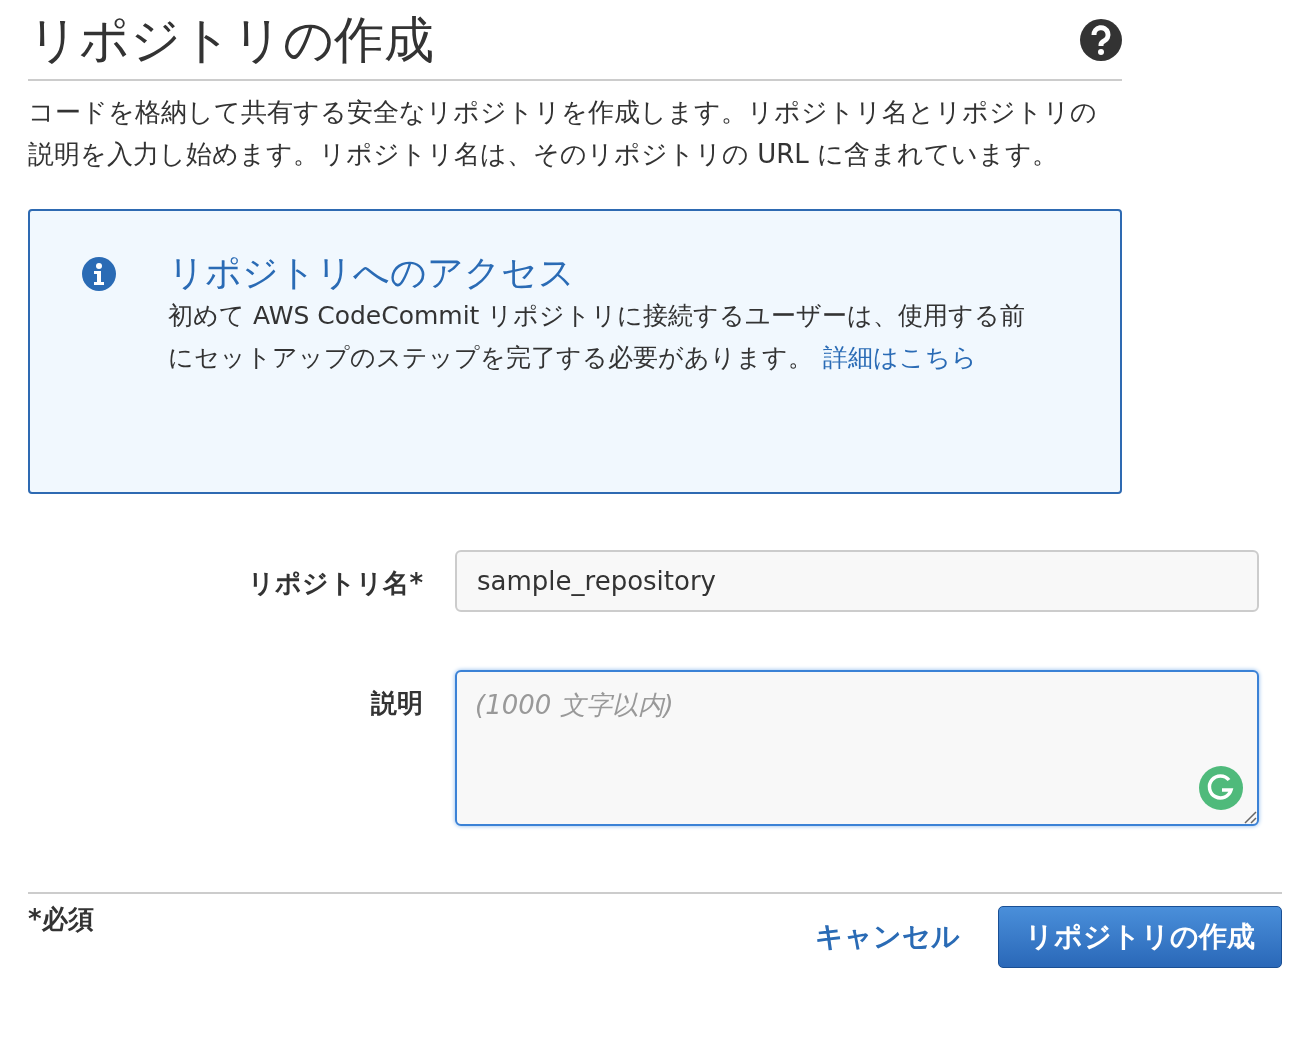 The height and width of the screenshot is (1044, 1308). Describe the element at coordinates (335, 583) in the screenshot. I see `field-label: リポジトリ名*` at that location.